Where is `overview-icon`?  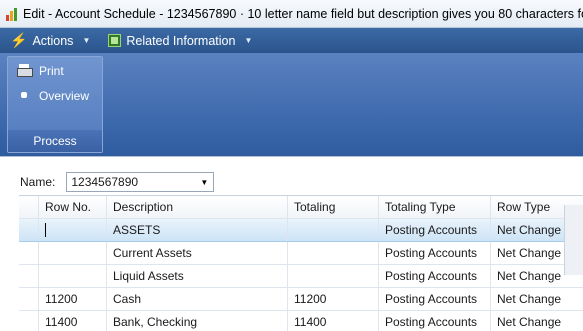
overview-icon is located at coordinates (25, 96).